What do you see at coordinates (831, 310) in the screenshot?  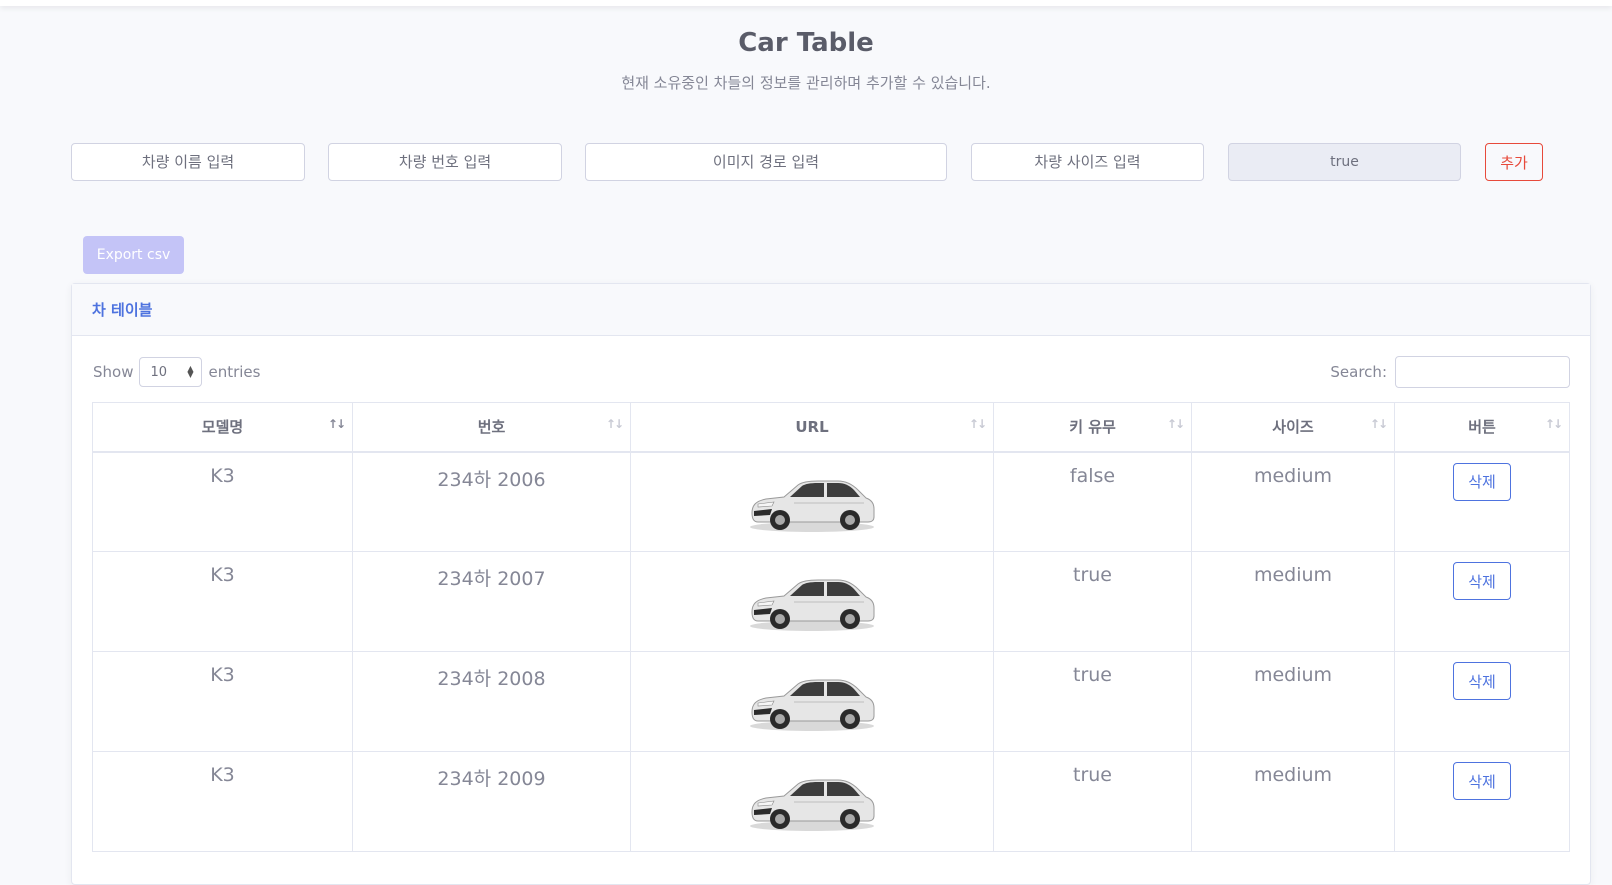 I see `card-header: 차 테이블` at bounding box center [831, 310].